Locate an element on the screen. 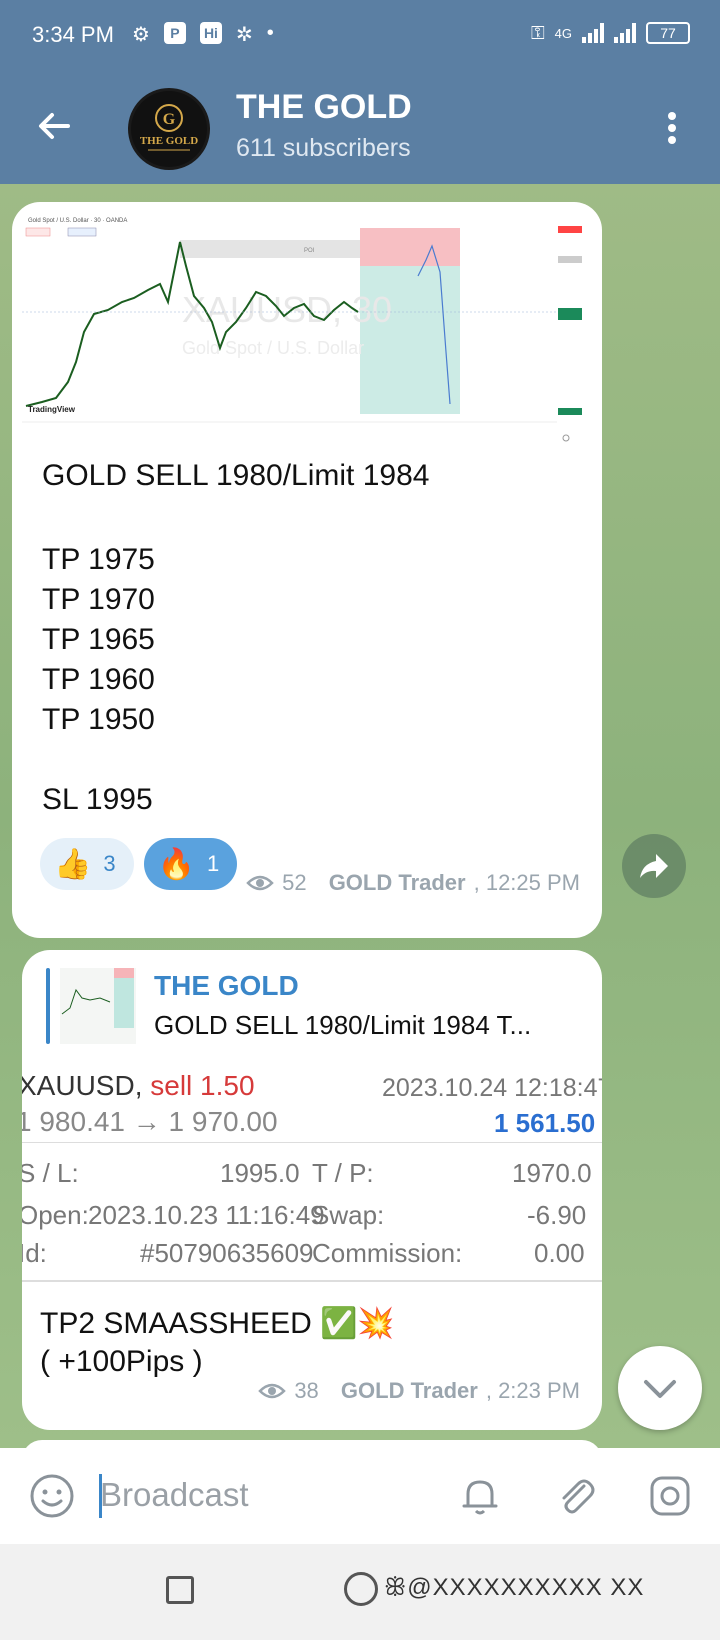 This screenshot has width=720, height=1640. reaction-count: 3 is located at coordinates (109, 863).